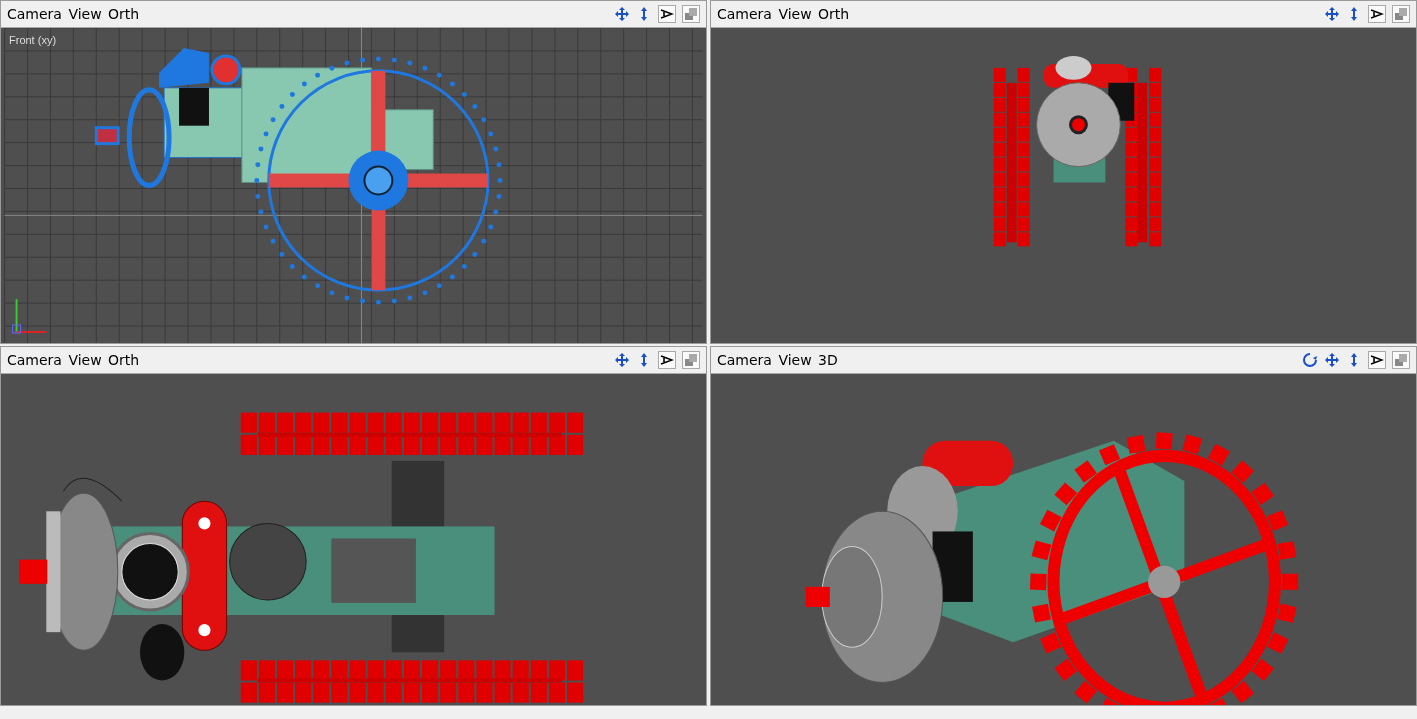 The width and height of the screenshot is (1417, 719). What do you see at coordinates (33, 40) in the screenshot?
I see `view-label: Front (xy)` at bounding box center [33, 40].